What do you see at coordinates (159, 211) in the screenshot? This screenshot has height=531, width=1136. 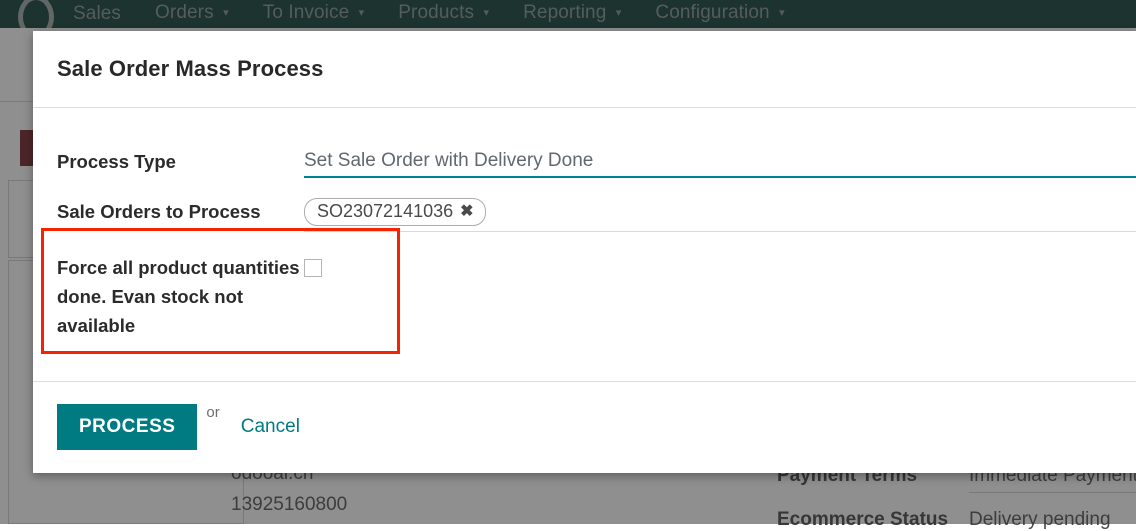 I see `sale-orders-label: Sale Orders to Process` at bounding box center [159, 211].